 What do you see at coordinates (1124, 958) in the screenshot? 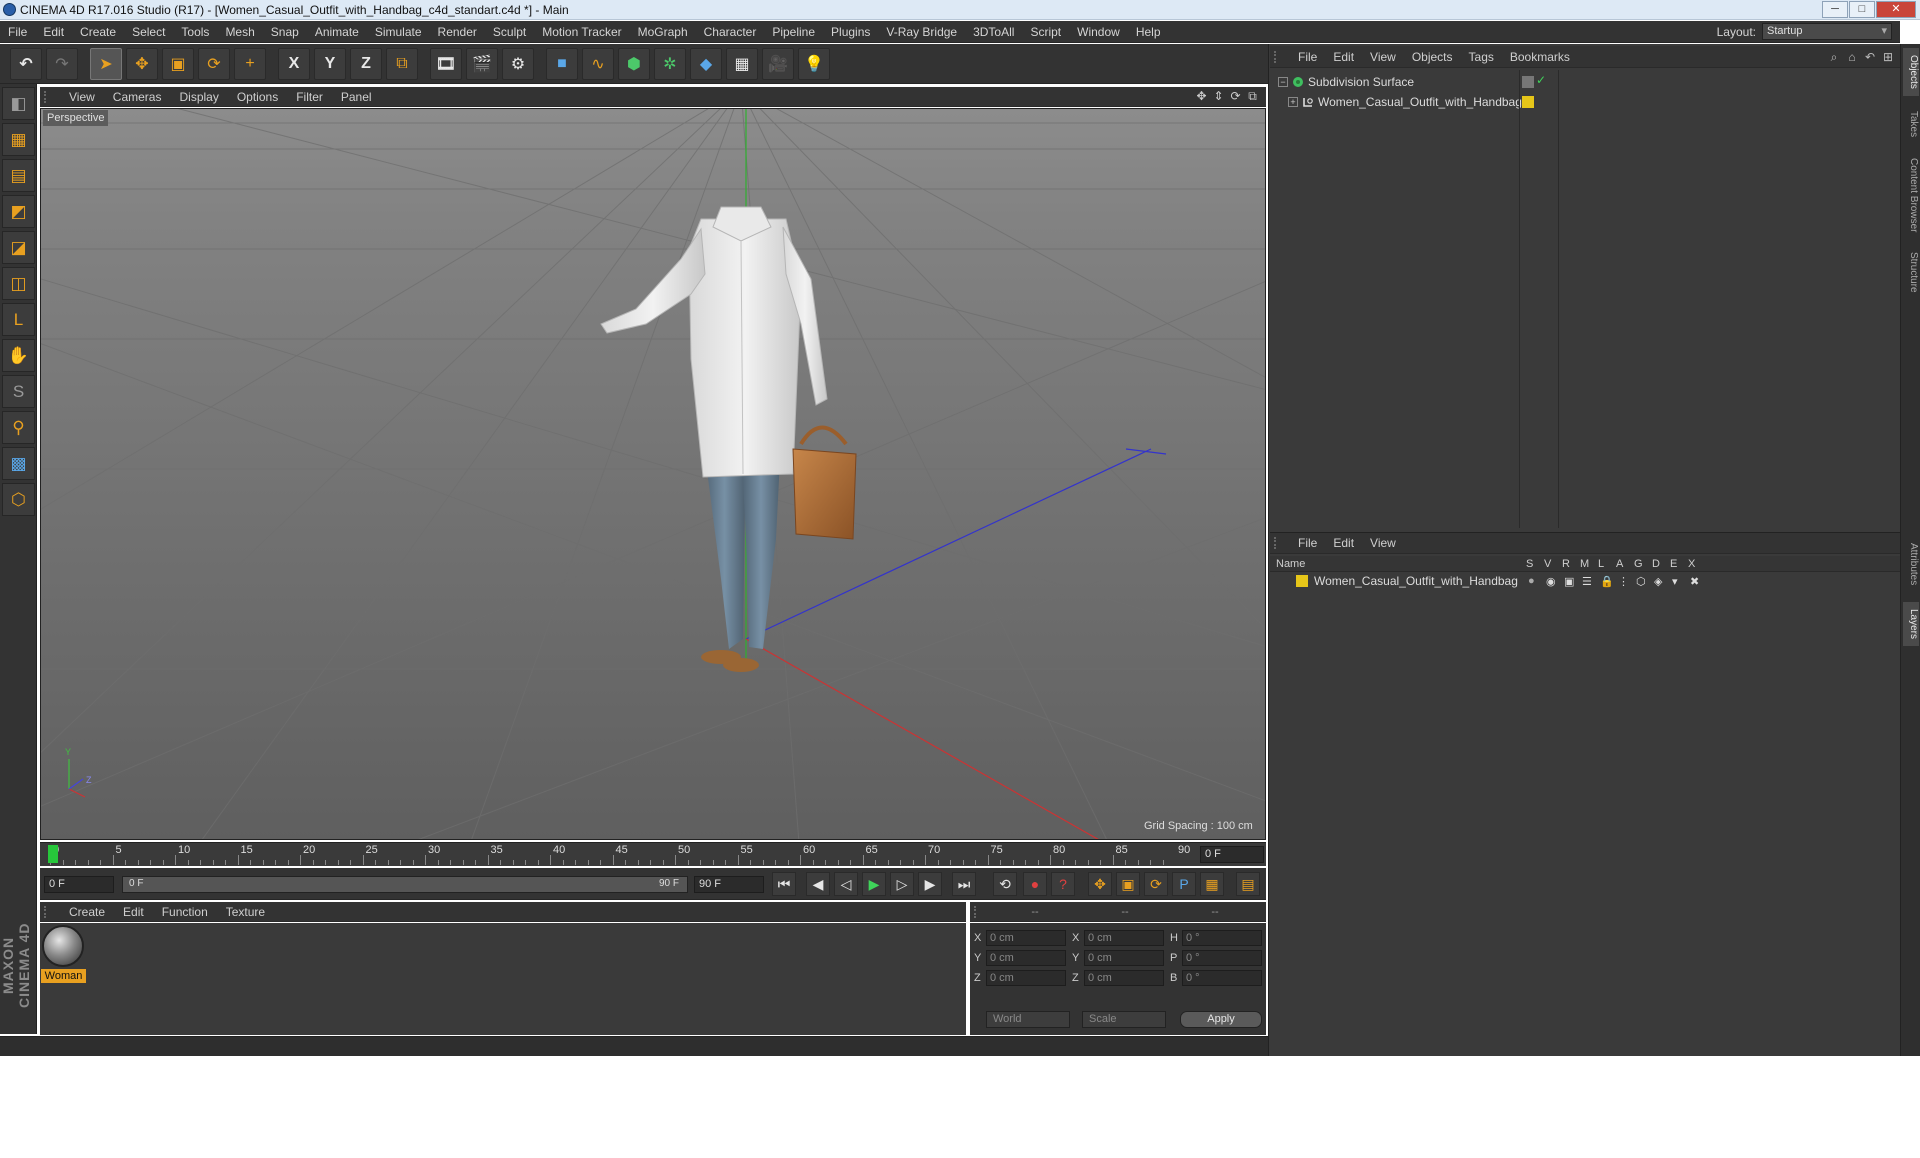
I see `size-y-field: 0 cm` at bounding box center [1124, 958].